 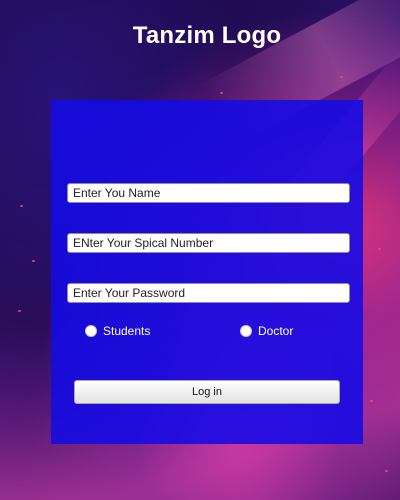 What do you see at coordinates (127, 331) in the screenshot?
I see `students-label: Students` at bounding box center [127, 331].